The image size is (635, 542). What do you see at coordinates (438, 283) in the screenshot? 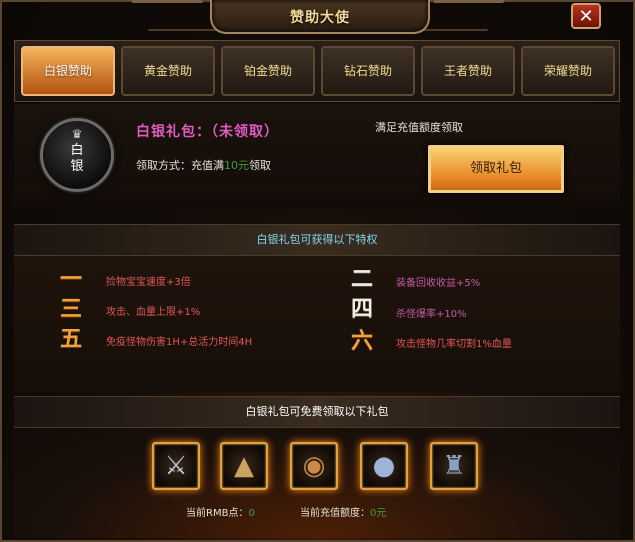
I see `perk-2: 装备回收收益+5%` at bounding box center [438, 283].